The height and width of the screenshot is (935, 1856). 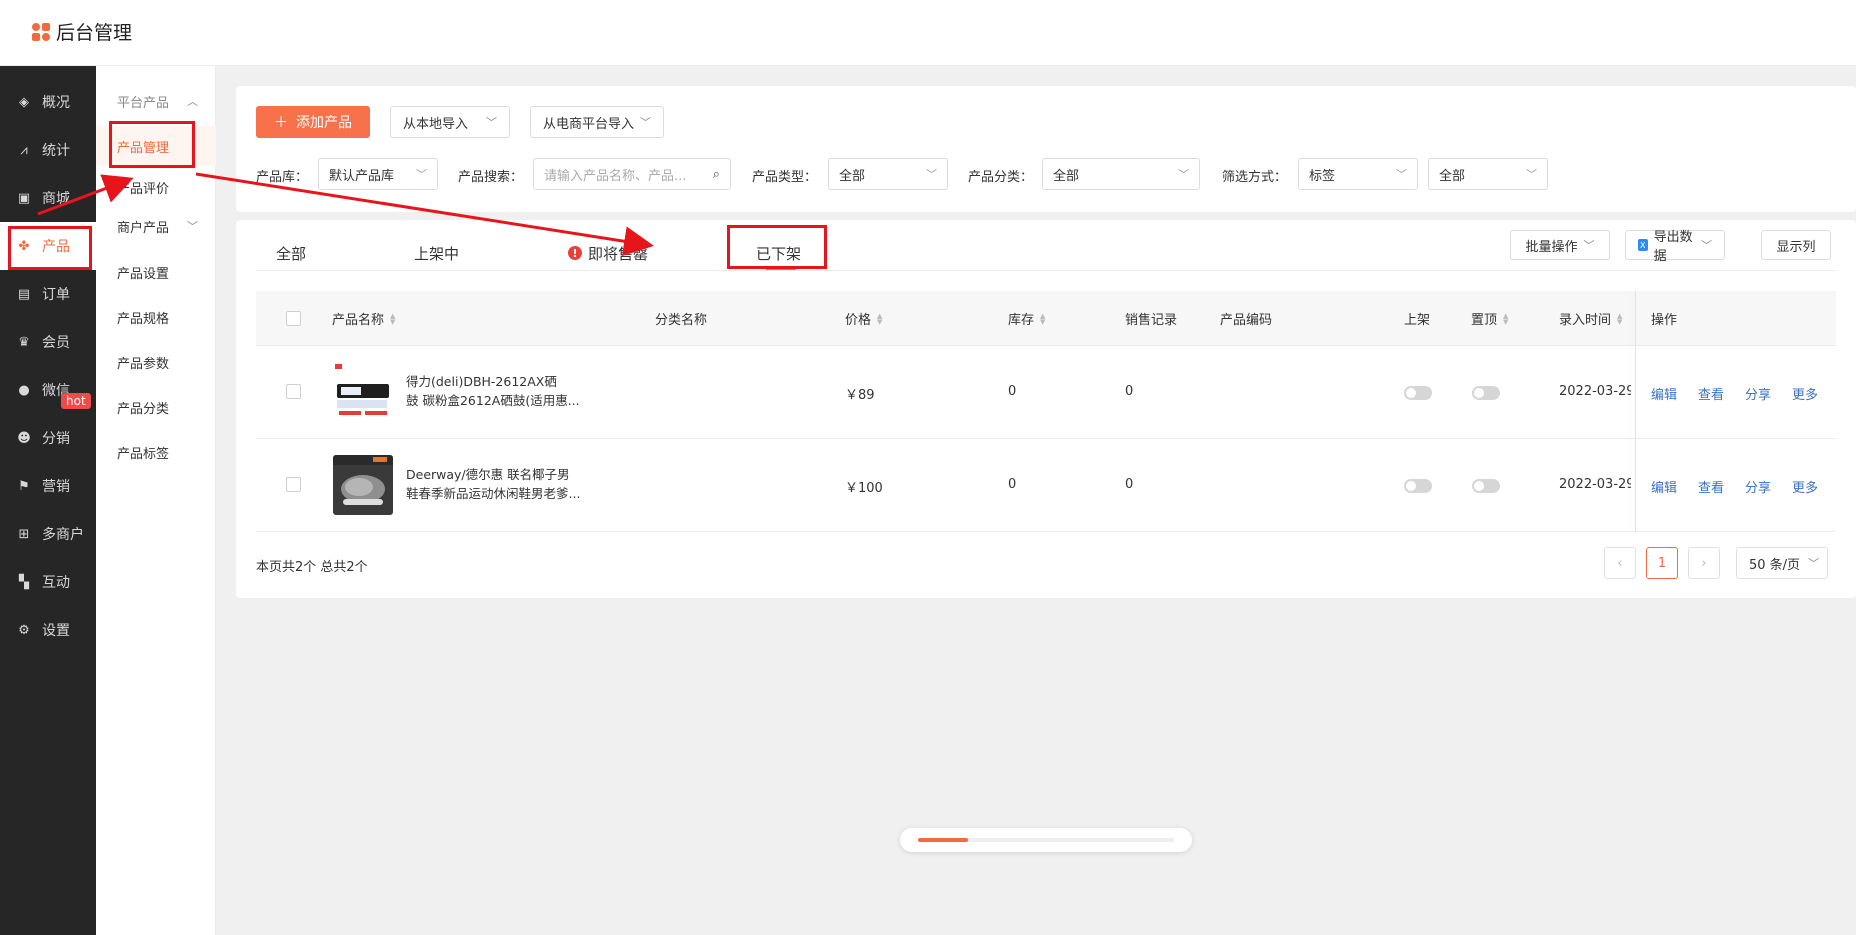 What do you see at coordinates (1121, 174) in the screenshot?
I see `product-category-select: 全部 ﹀` at bounding box center [1121, 174].